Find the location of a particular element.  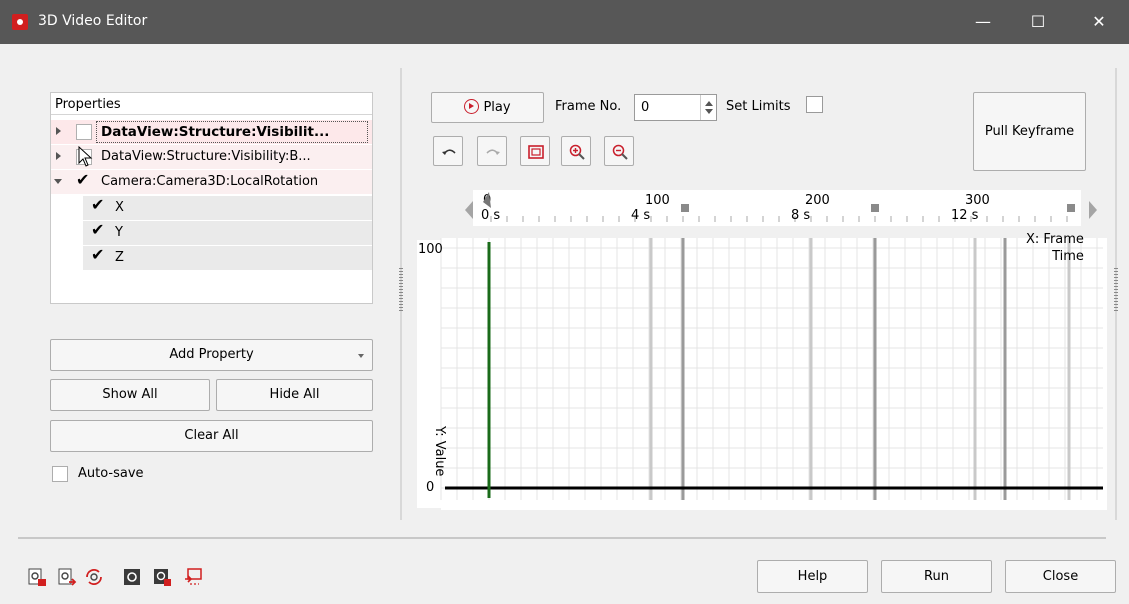

zoom-in-icon is located at coordinates (577, 152).